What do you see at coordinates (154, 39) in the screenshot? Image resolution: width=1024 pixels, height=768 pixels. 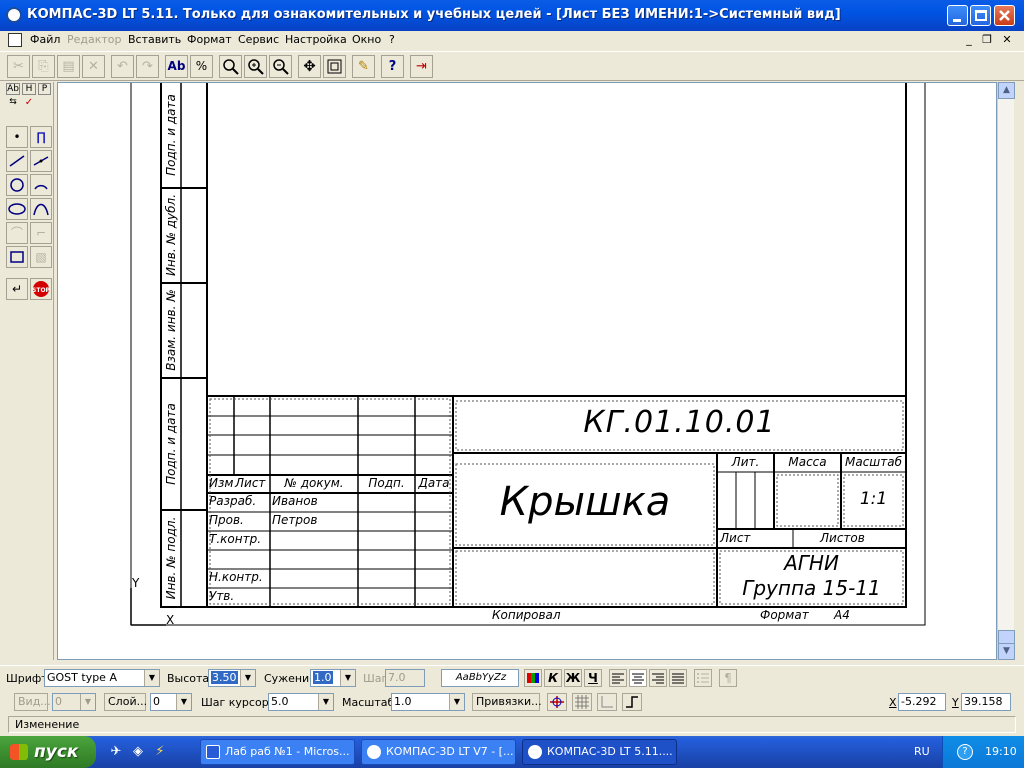 I see `menu-insert: Вставить` at bounding box center [154, 39].